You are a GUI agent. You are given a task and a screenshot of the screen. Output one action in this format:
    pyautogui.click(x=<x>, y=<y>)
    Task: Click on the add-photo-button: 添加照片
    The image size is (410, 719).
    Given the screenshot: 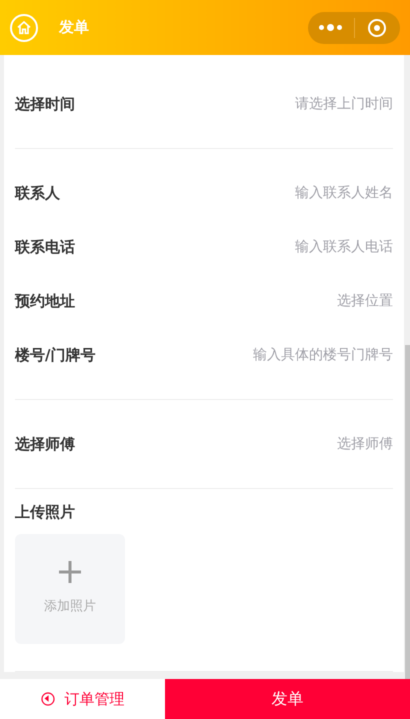 What is the action you would take?
    pyautogui.click(x=70, y=589)
    